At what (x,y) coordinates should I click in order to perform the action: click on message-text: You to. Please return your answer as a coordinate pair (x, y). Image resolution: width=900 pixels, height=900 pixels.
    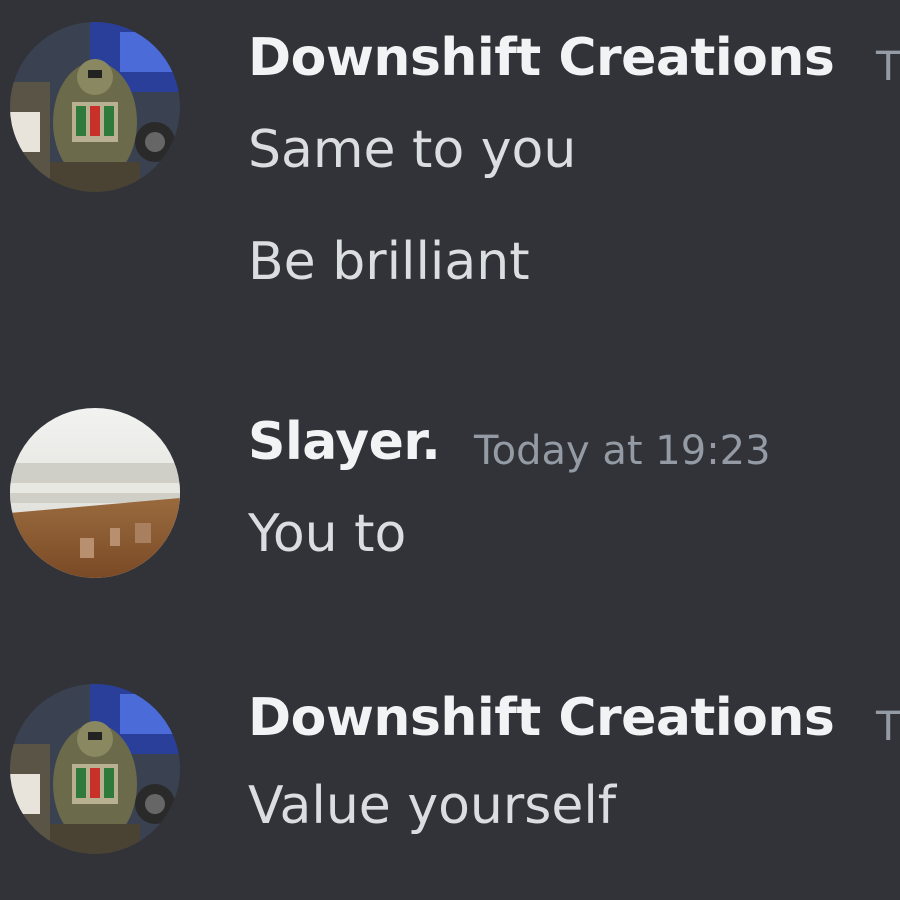
    Looking at the image, I should click on (327, 534).